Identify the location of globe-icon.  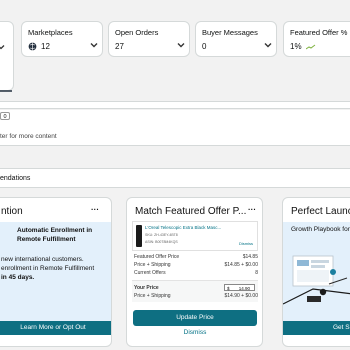
(32, 46).